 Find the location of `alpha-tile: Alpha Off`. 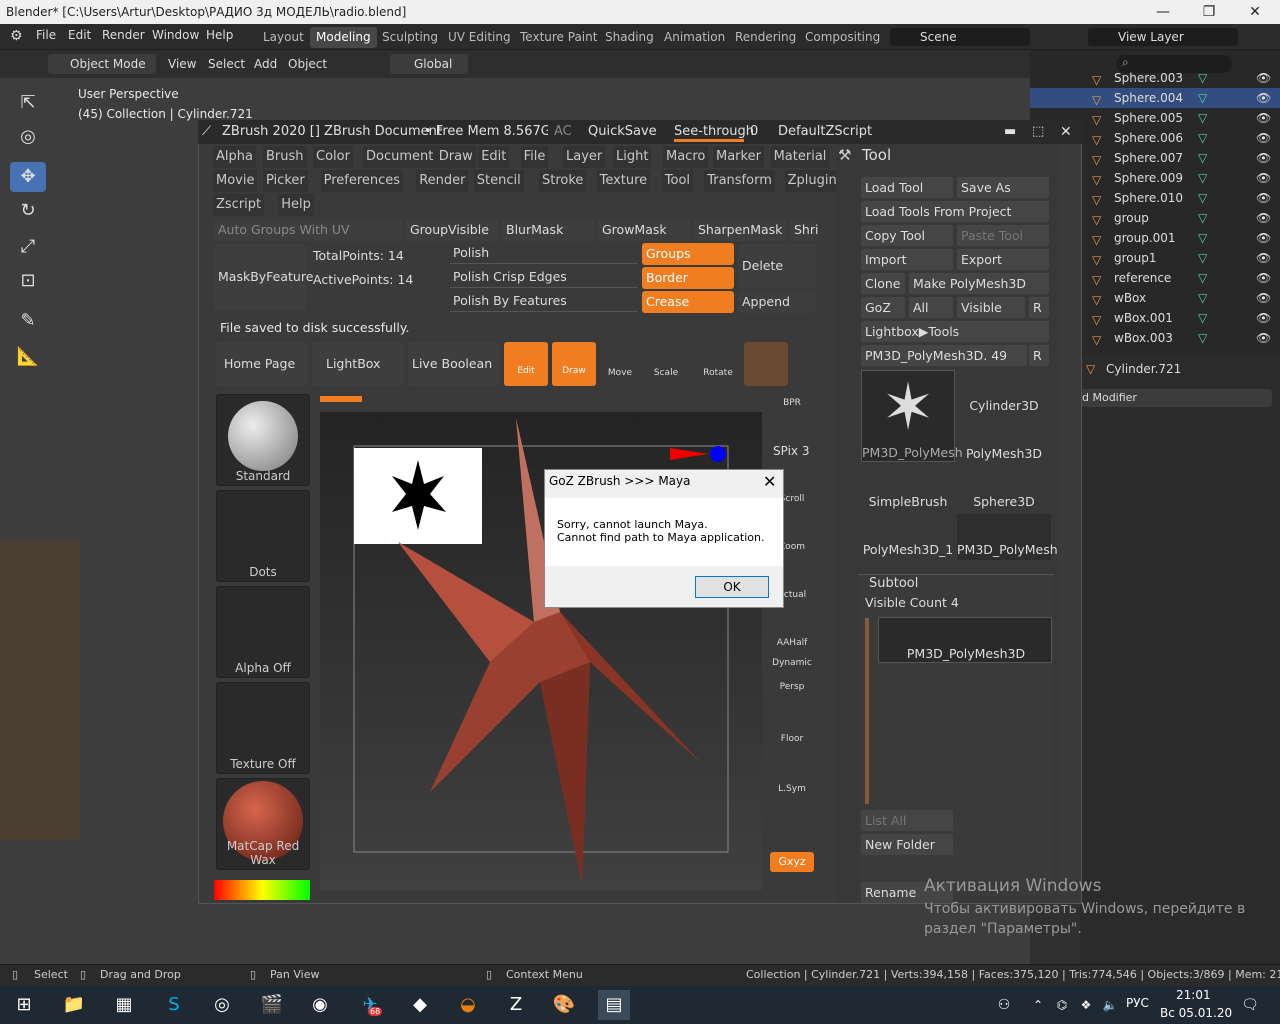

alpha-tile: Alpha Off is located at coordinates (263, 632).